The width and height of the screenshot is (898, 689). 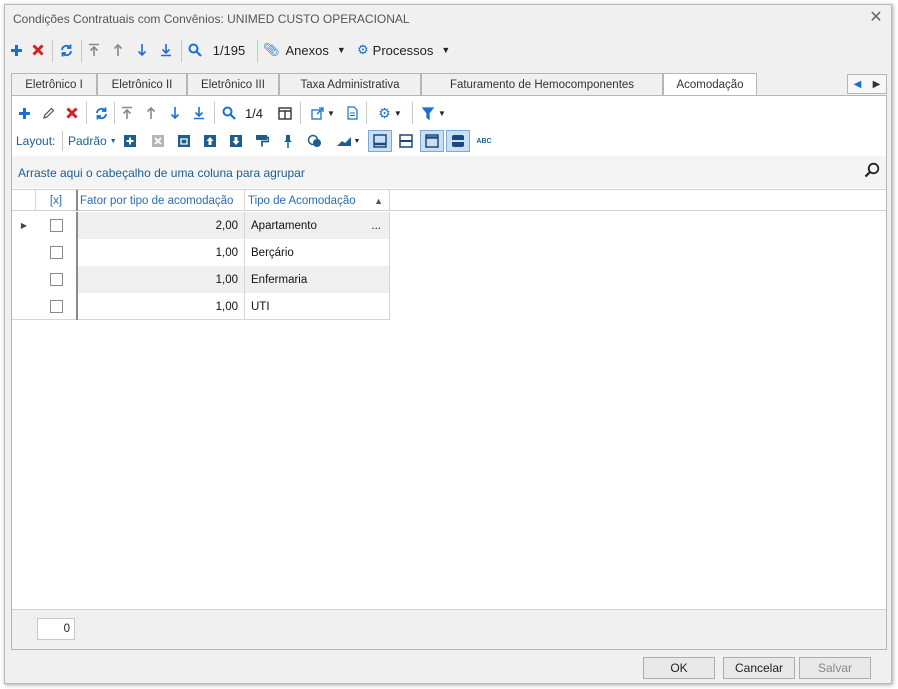 What do you see at coordinates (24, 225) in the screenshot?
I see `current-row-icon: ▶` at bounding box center [24, 225].